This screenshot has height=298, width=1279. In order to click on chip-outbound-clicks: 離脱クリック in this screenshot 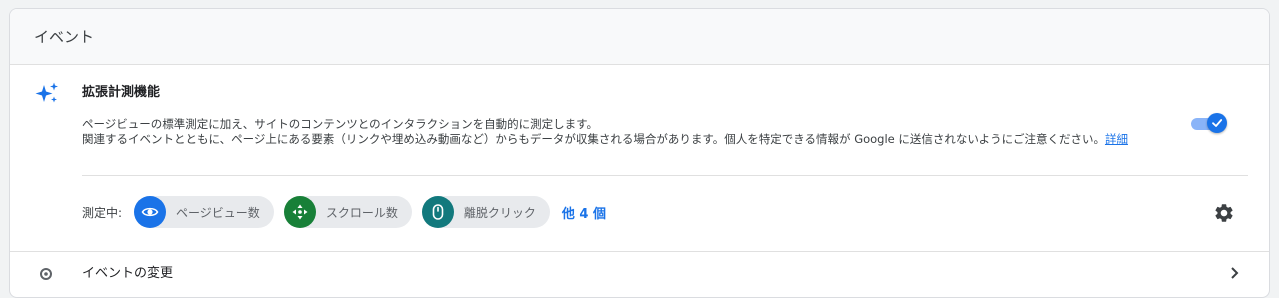, I will do `click(485, 212)`.